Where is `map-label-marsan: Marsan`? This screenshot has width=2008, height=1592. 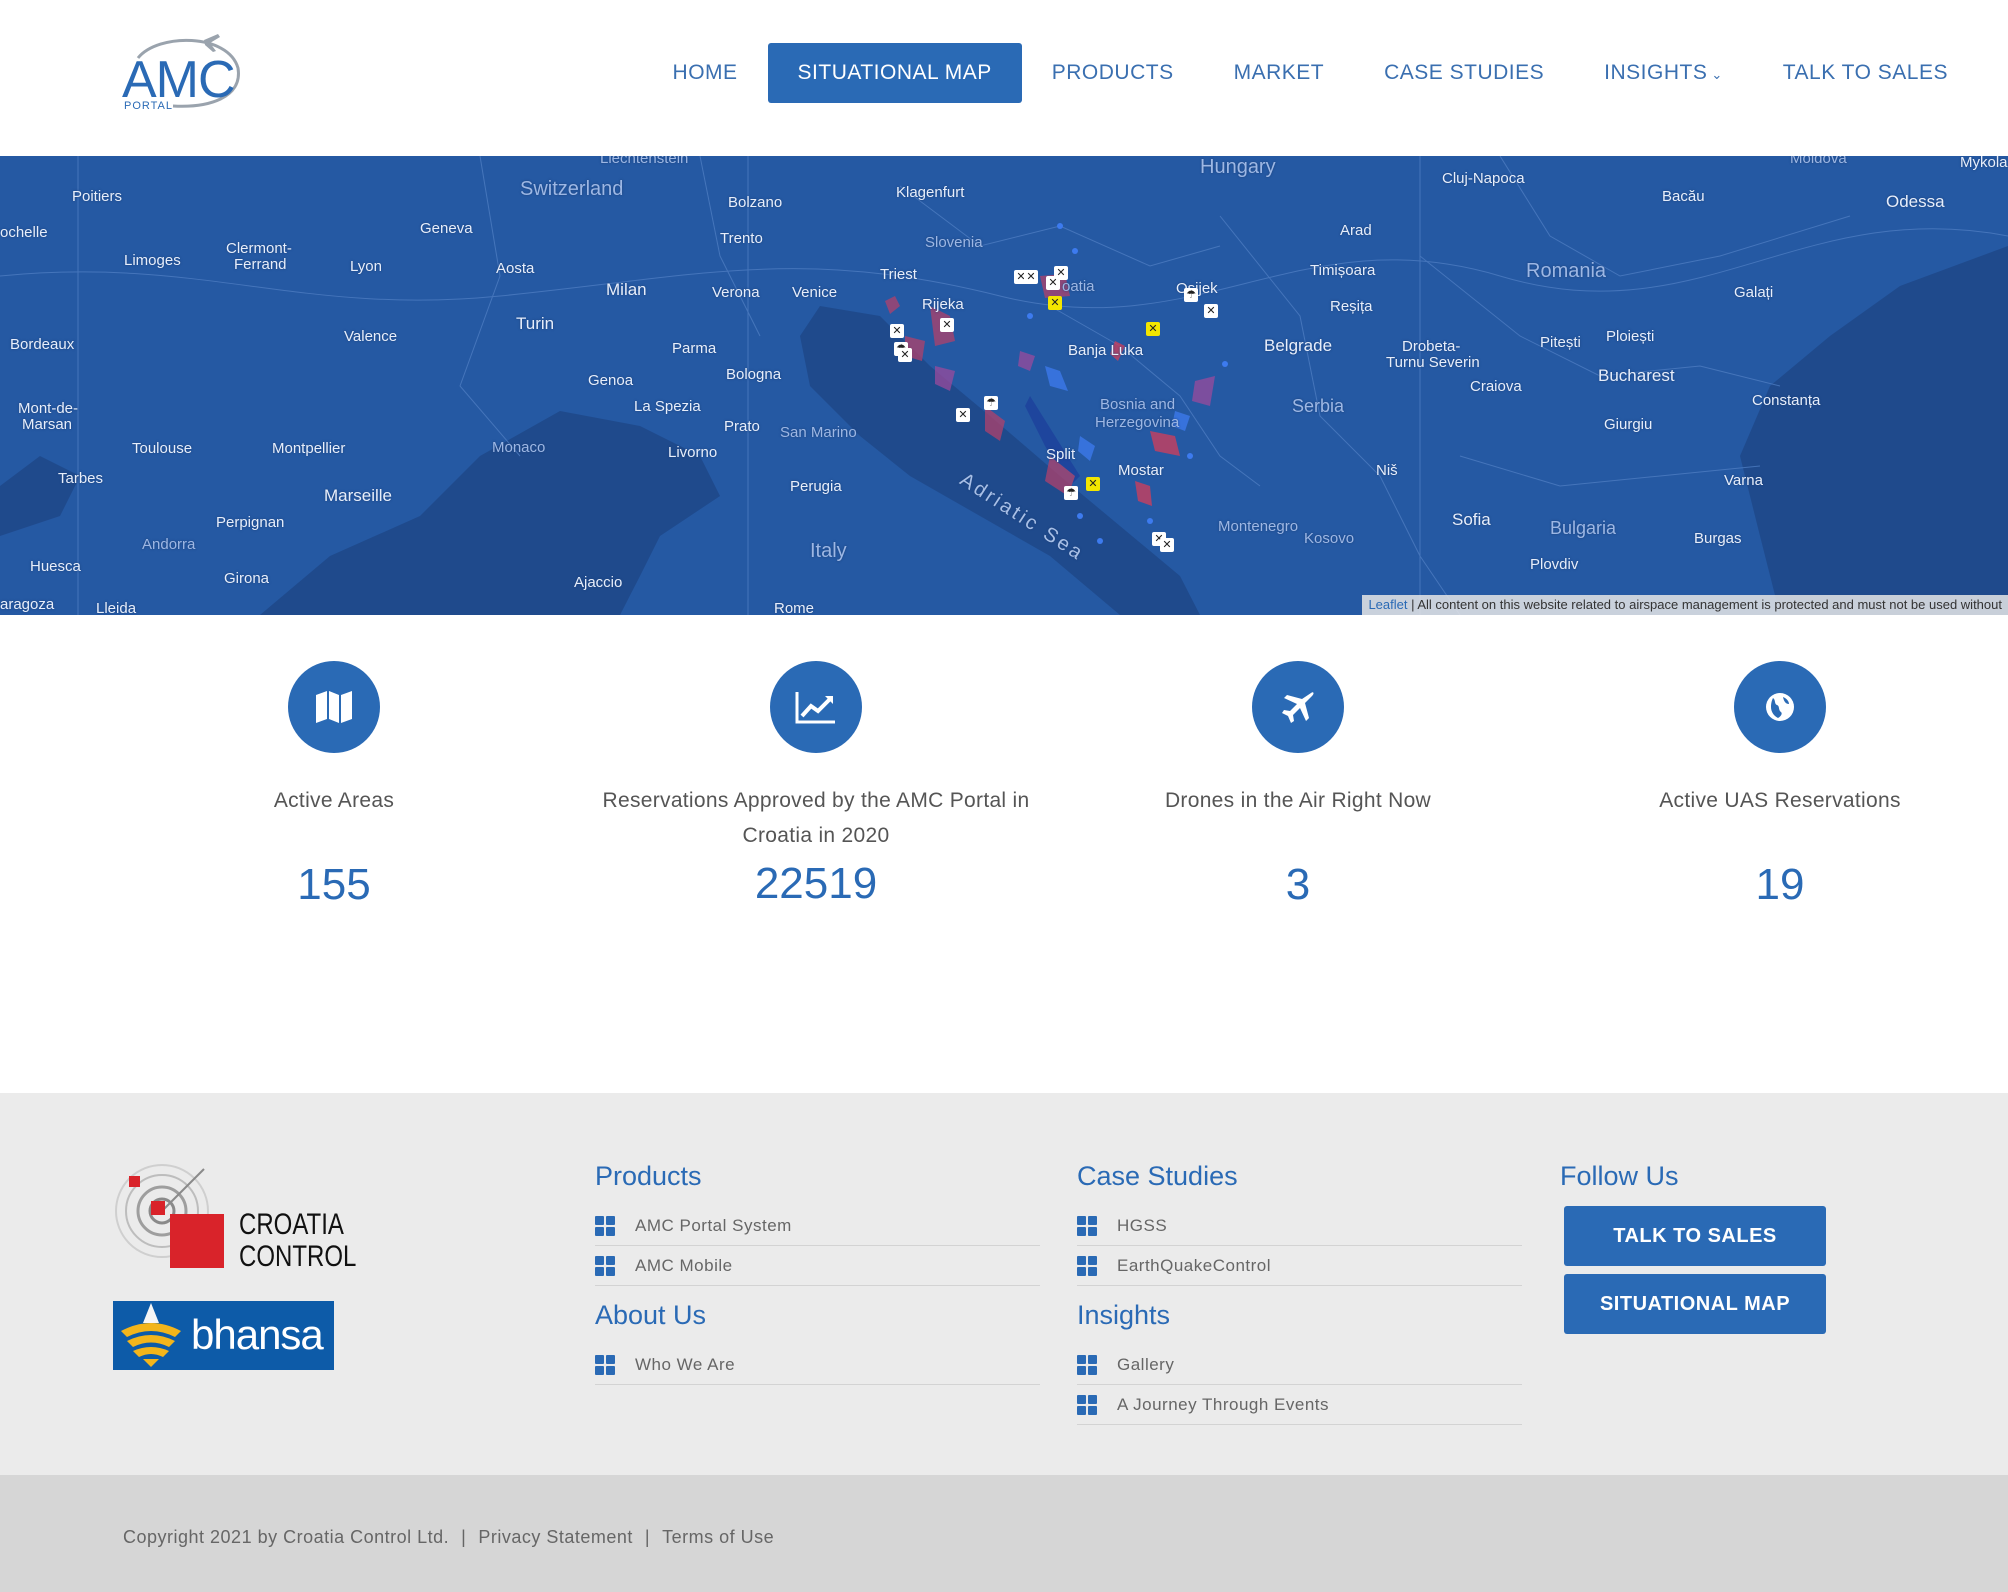 map-label-marsan: Marsan is located at coordinates (47, 424).